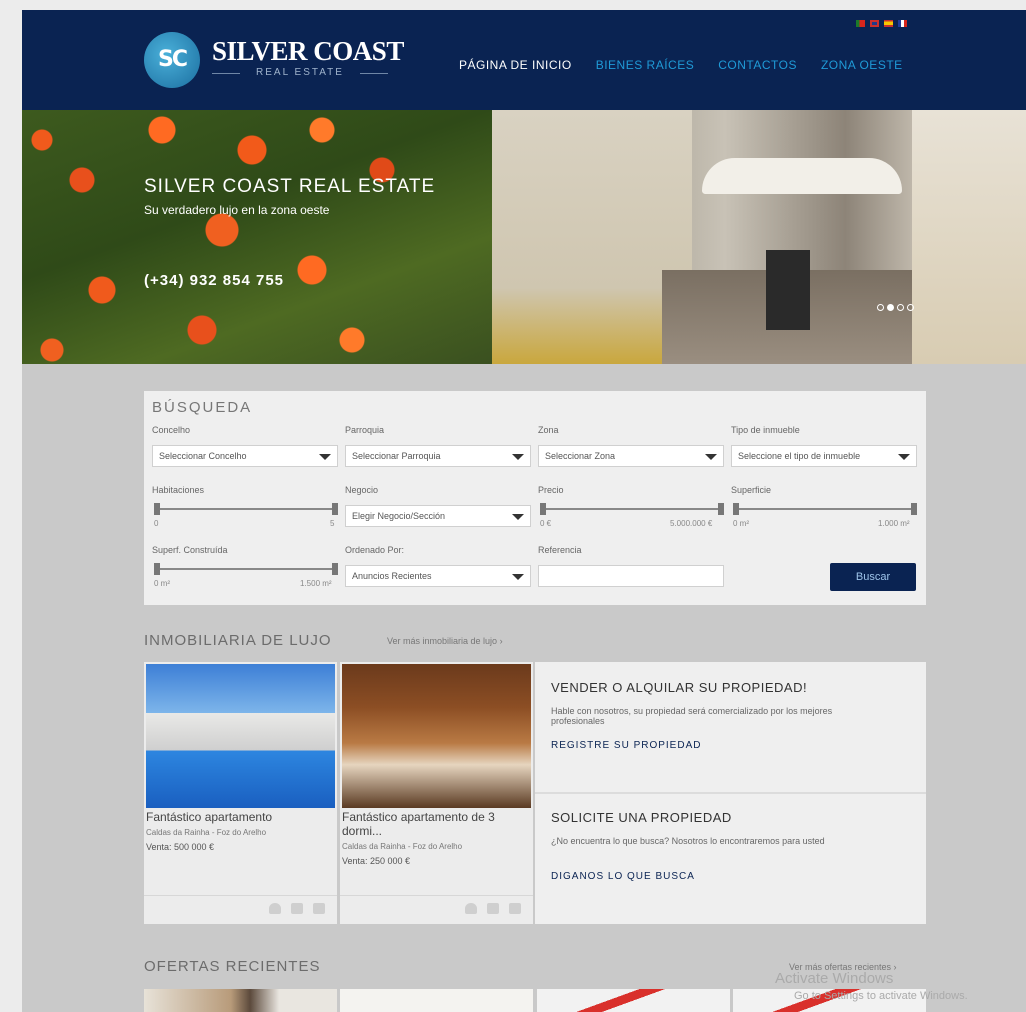  Describe the element at coordinates (246, 510) in the screenshot. I see `habitaciones-slider` at that location.